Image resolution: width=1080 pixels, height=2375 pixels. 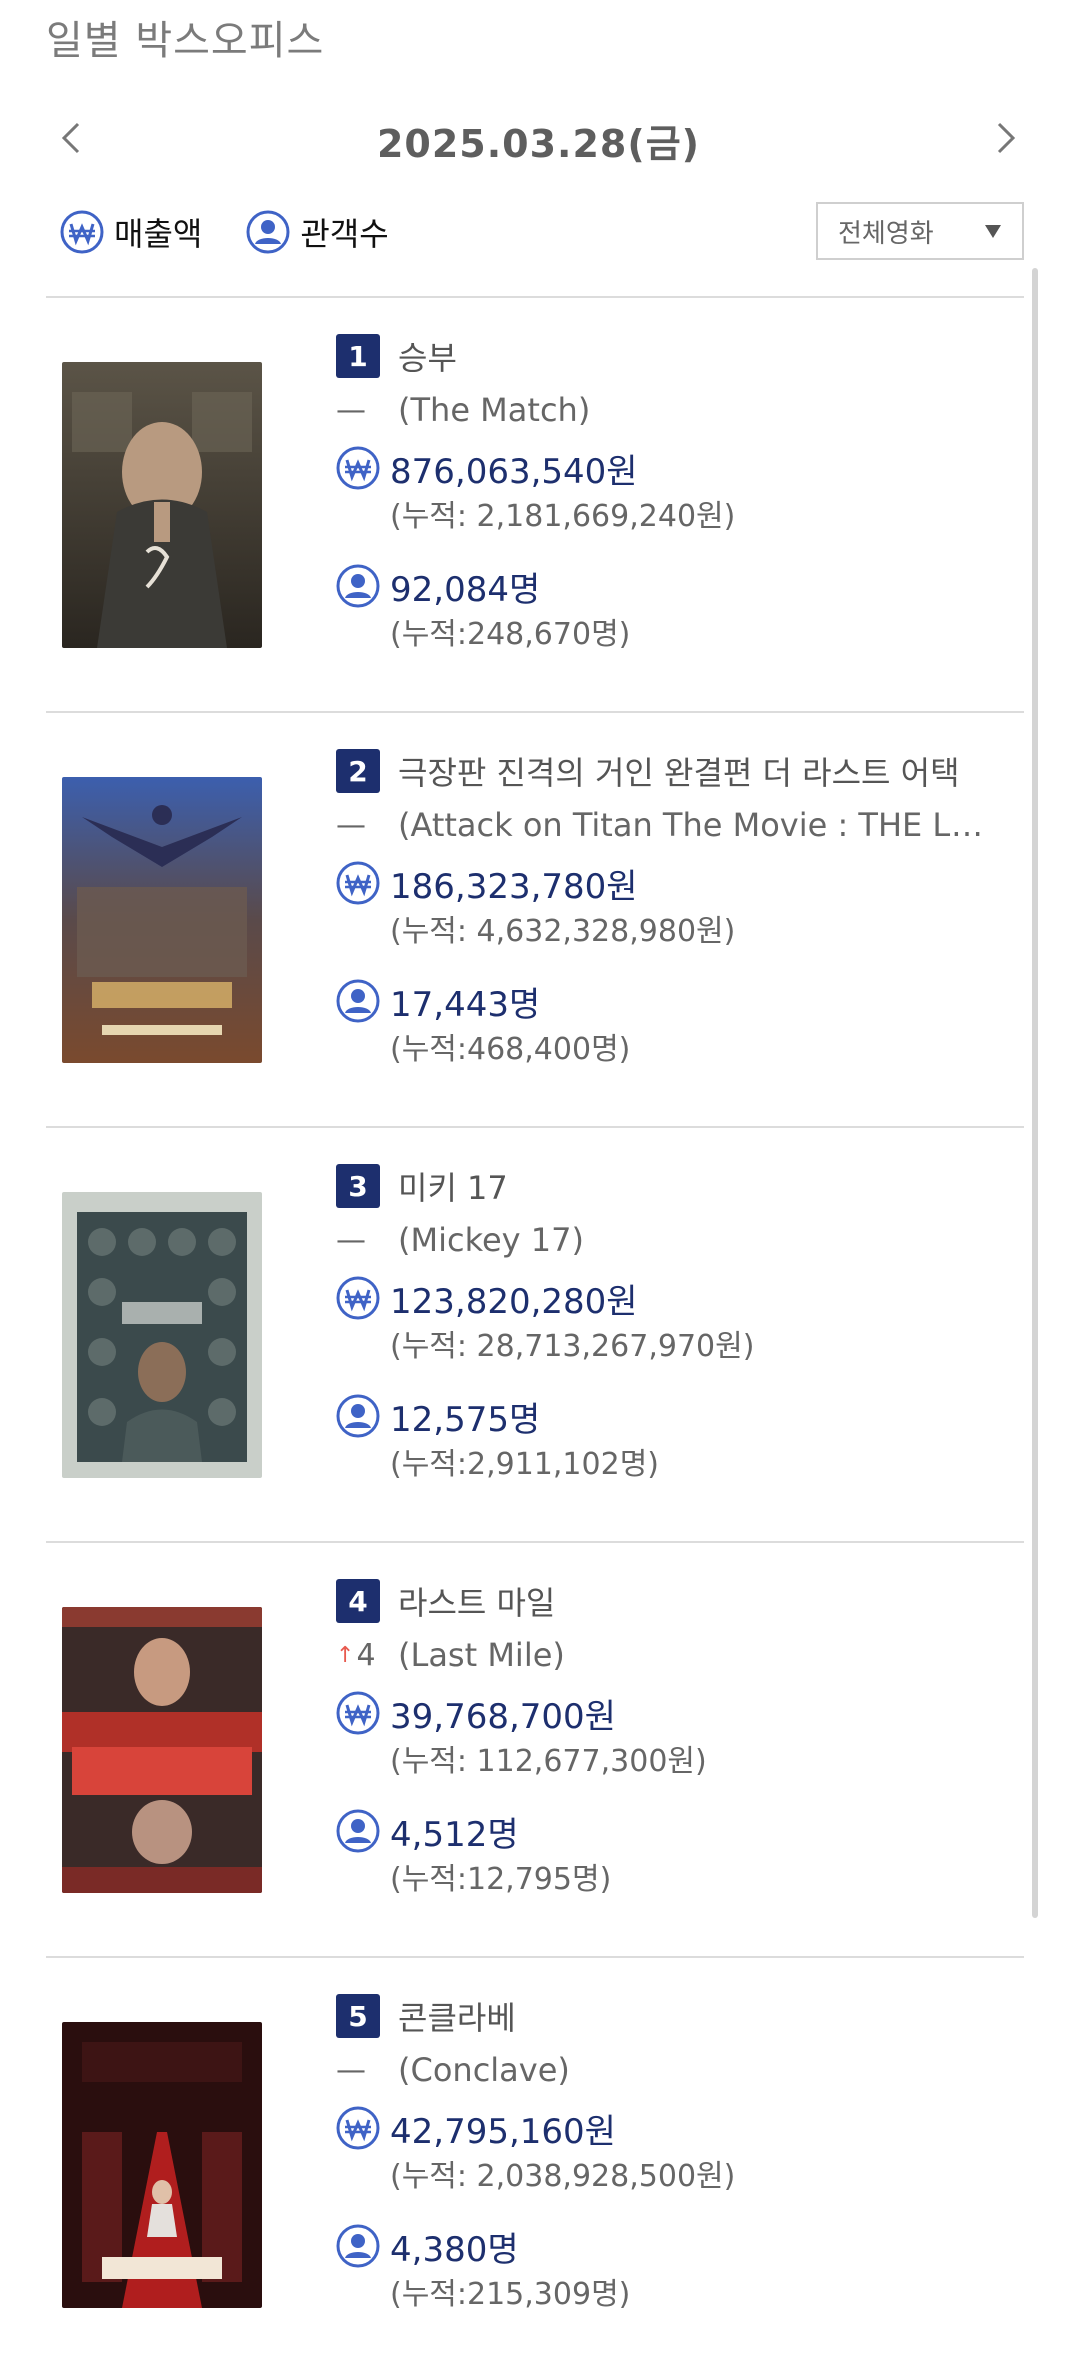 I want to click on next-day-button, so click(x=1006, y=138).